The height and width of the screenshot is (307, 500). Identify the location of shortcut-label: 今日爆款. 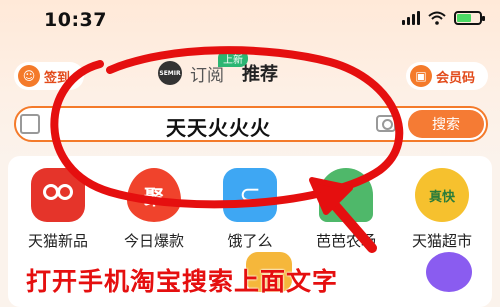
(153, 241).